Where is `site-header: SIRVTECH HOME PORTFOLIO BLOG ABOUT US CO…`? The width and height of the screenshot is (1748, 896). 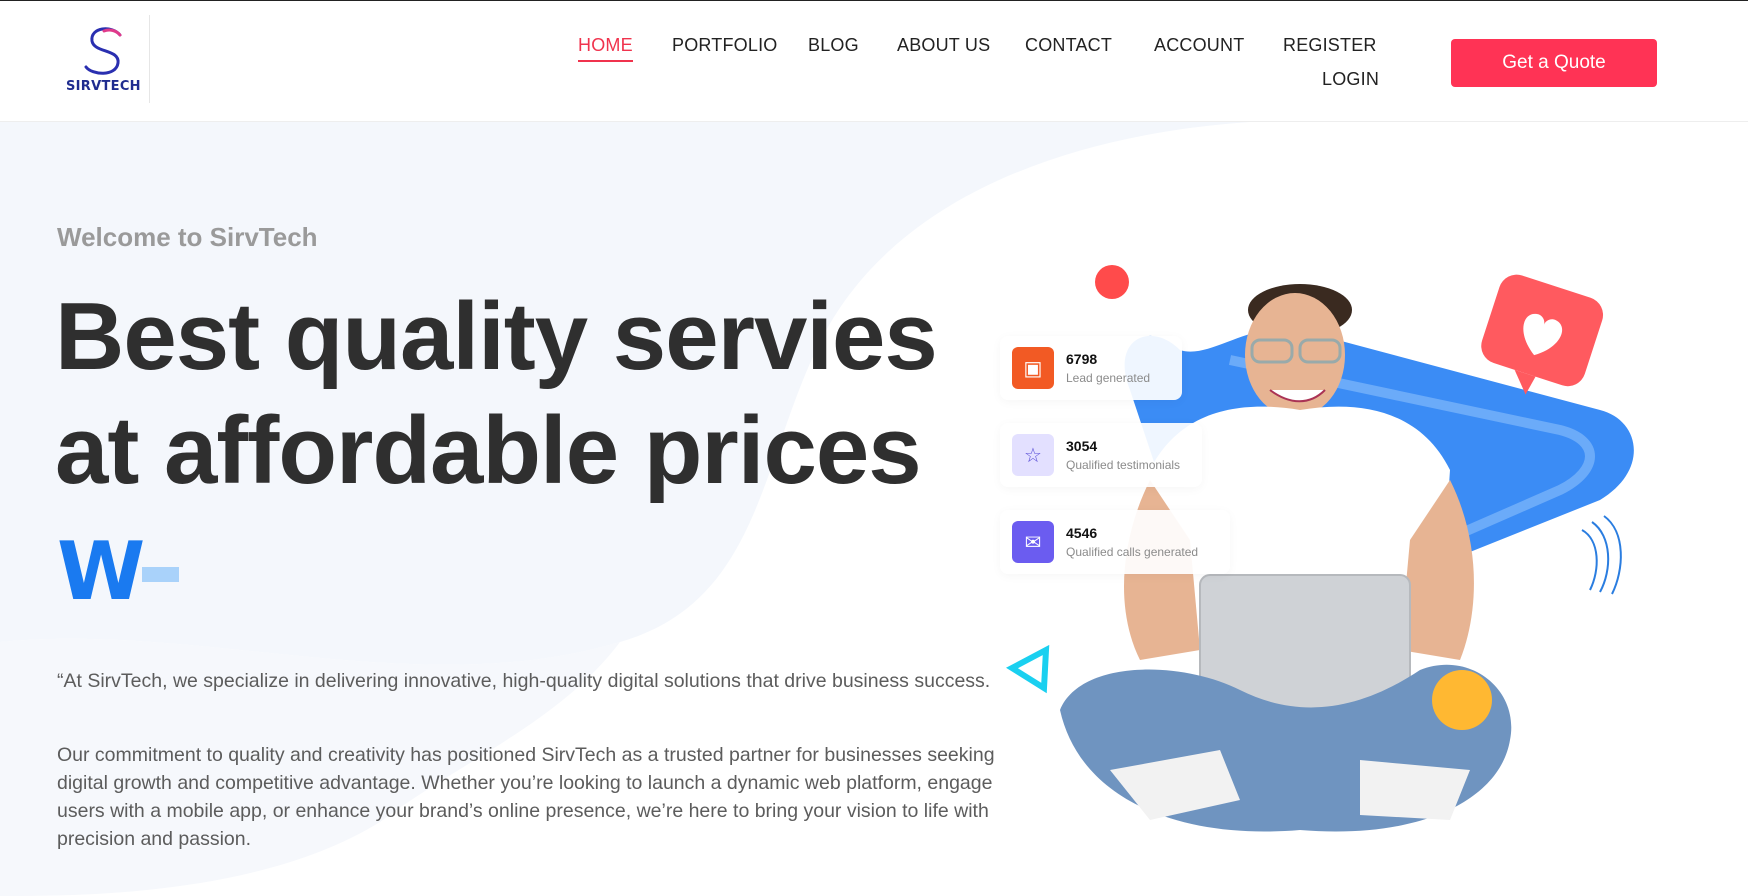 site-header: SIRVTECH HOME PORTFOLIO BLOG ABOUT US CO… is located at coordinates (874, 61).